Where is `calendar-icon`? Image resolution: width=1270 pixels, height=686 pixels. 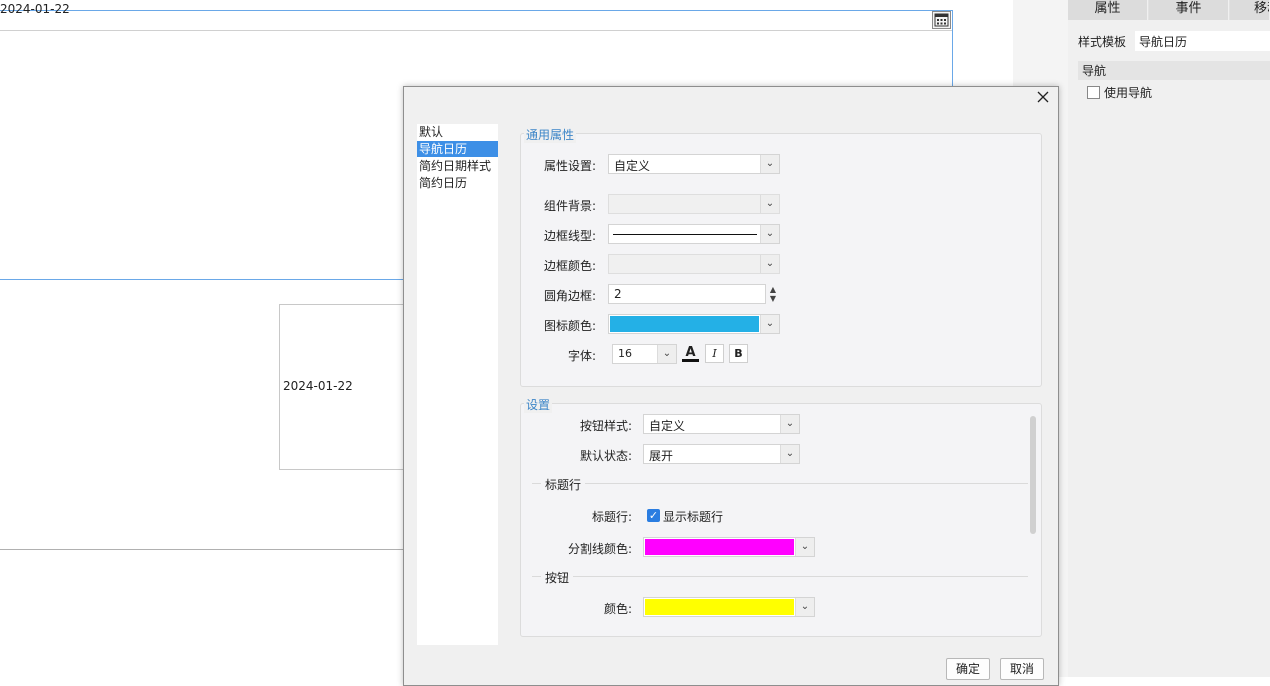
calendar-icon is located at coordinates (941, 20).